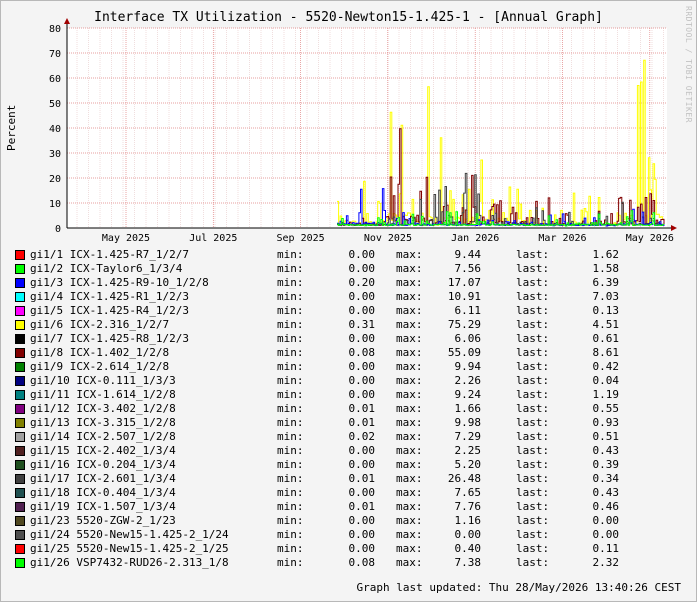 Image resolution: width=697 pixels, height=602 pixels. Describe the element at coordinates (103, 506) in the screenshot. I see `legend-label: gi1/19 ICX-1.507_1/3/4` at that location.